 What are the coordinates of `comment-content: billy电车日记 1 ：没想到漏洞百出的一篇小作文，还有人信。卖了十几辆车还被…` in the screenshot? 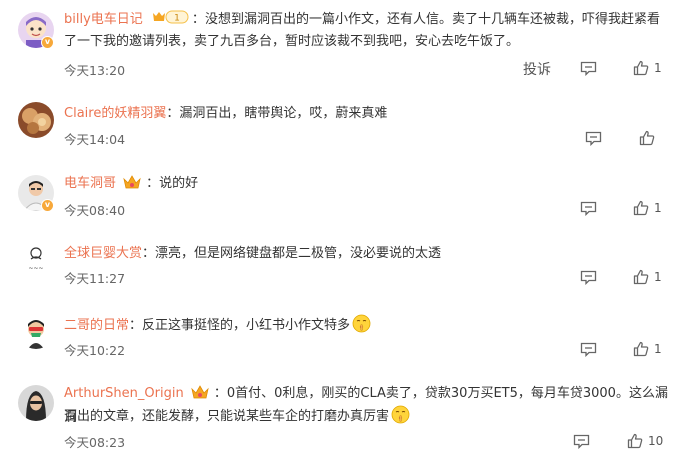 It's located at (368, 20).